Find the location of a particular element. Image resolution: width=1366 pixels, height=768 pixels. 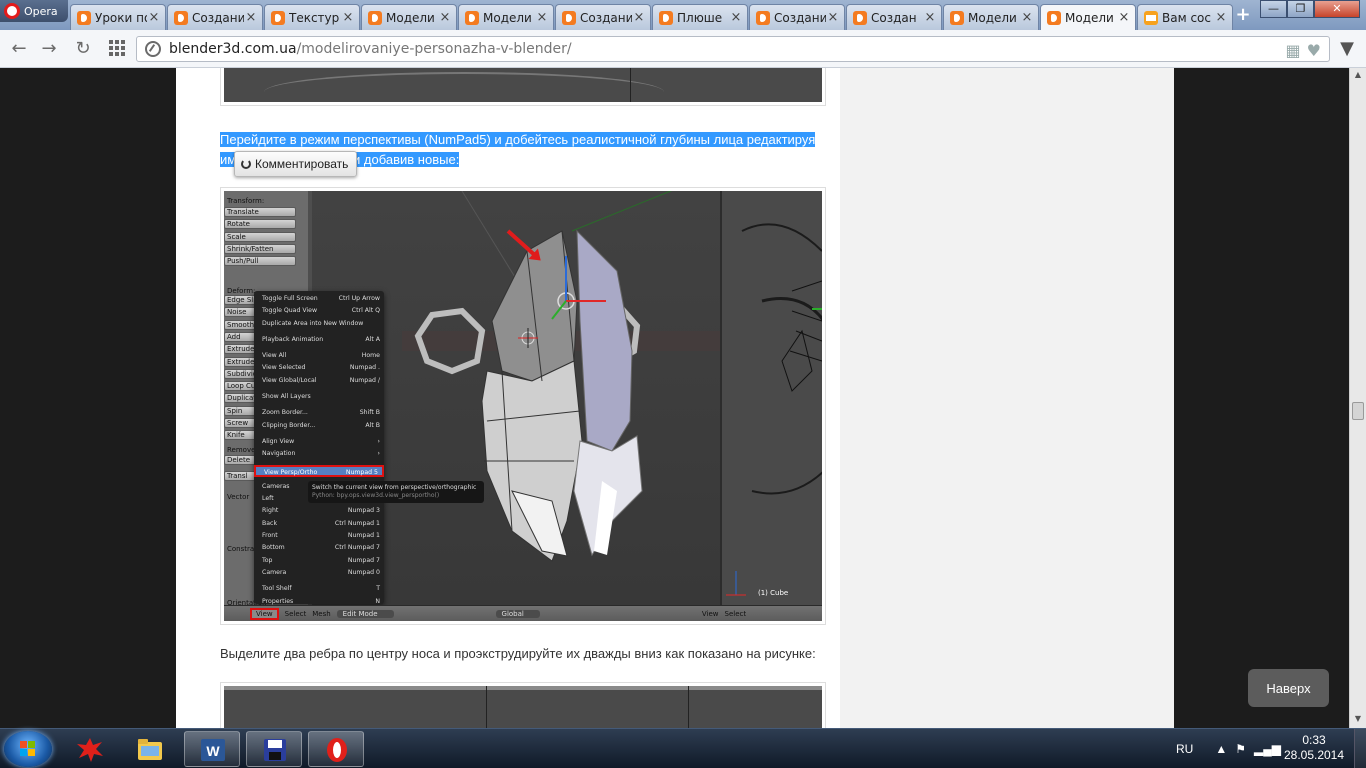

browser-tab: Уроки по × is located at coordinates (118, 17).